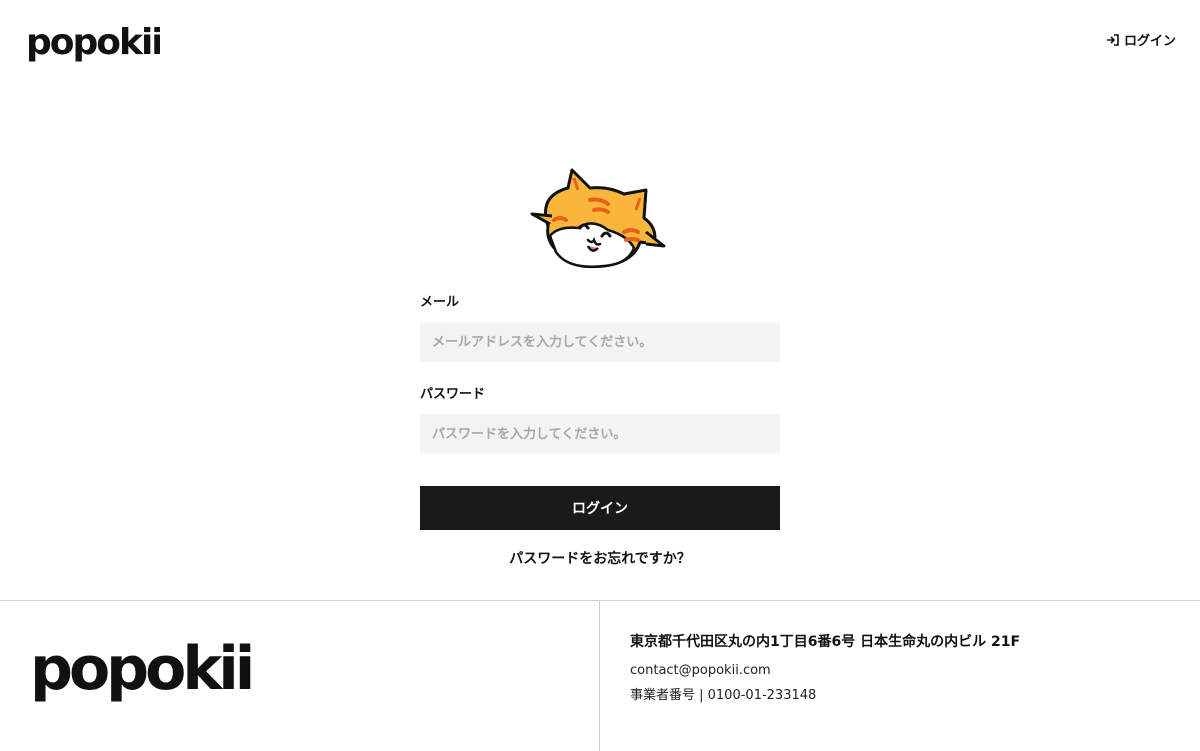  I want to click on header-login-label: ログイン, so click(1149, 41).